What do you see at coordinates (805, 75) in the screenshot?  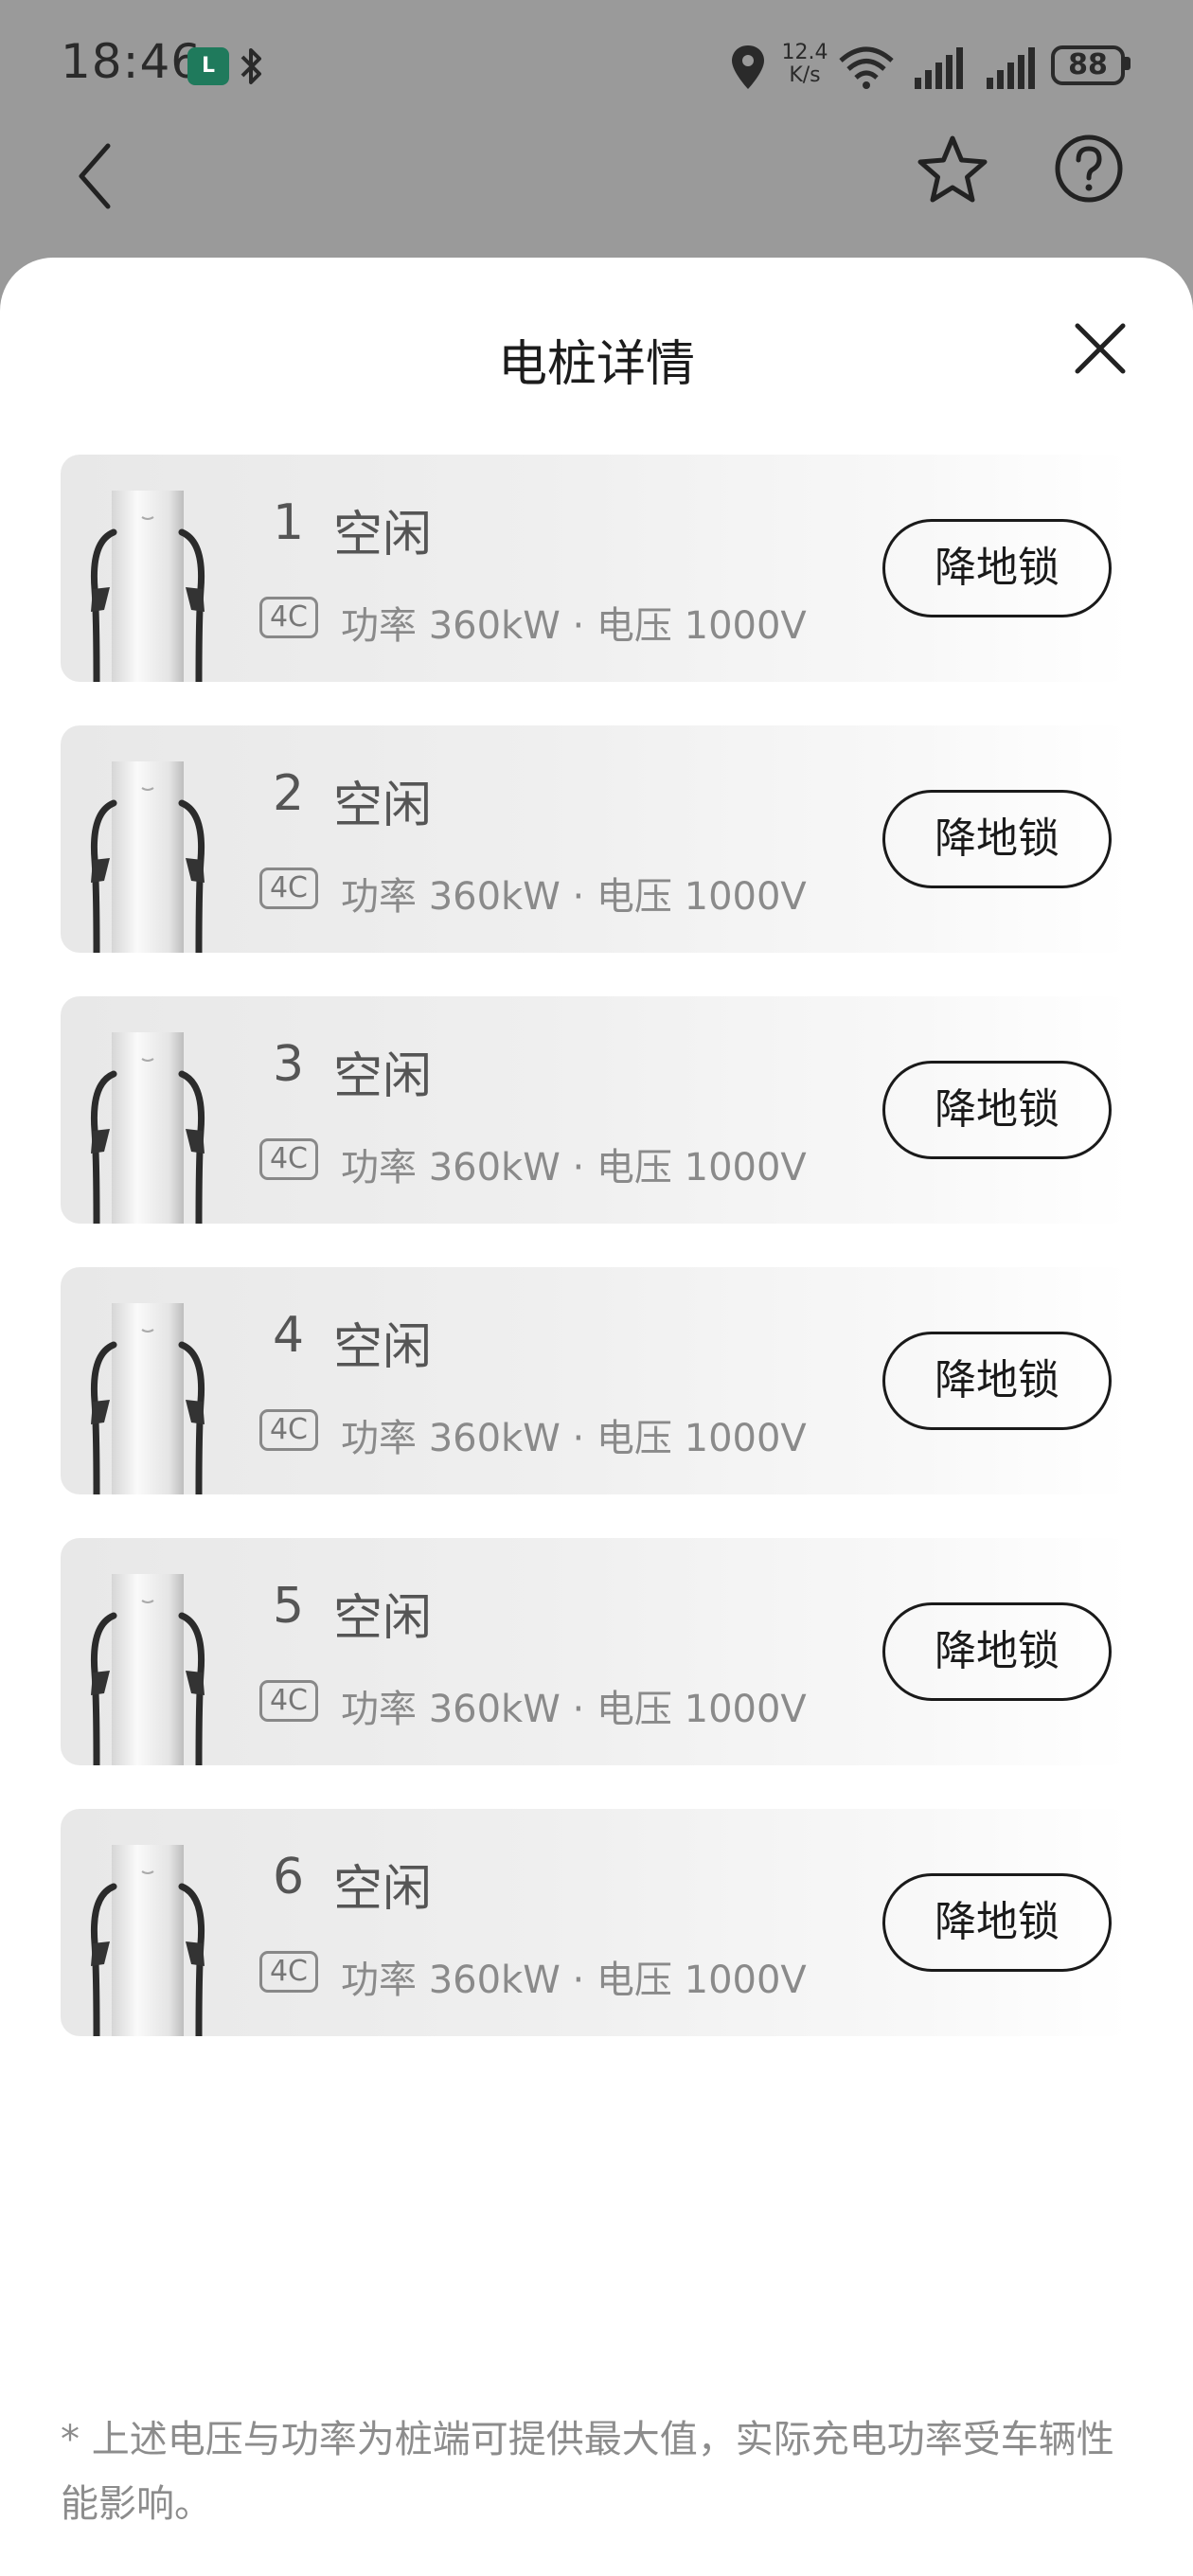 I see `network-speed-unit: K/s` at bounding box center [805, 75].